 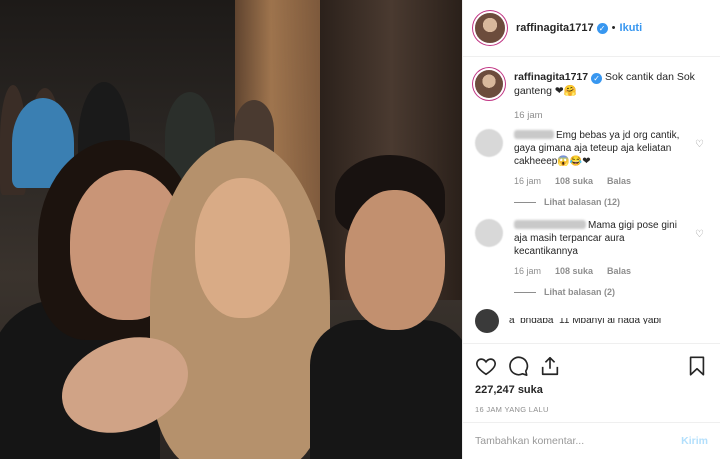 I want to click on likes-count: 227,247 suka, so click(x=591, y=390).